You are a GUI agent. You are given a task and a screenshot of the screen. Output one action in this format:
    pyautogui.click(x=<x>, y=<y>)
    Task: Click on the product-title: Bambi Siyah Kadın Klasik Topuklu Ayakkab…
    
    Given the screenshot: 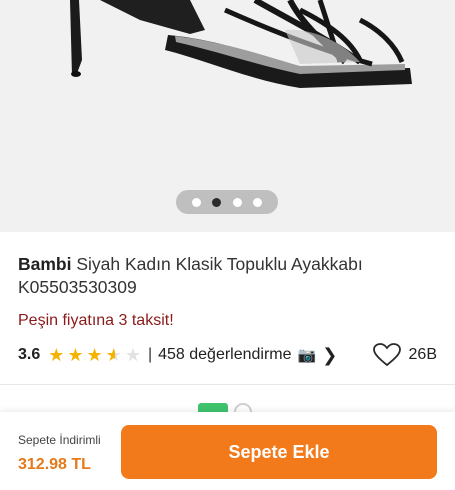 What is the action you would take?
    pyautogui.click(x=230, y=276)
    